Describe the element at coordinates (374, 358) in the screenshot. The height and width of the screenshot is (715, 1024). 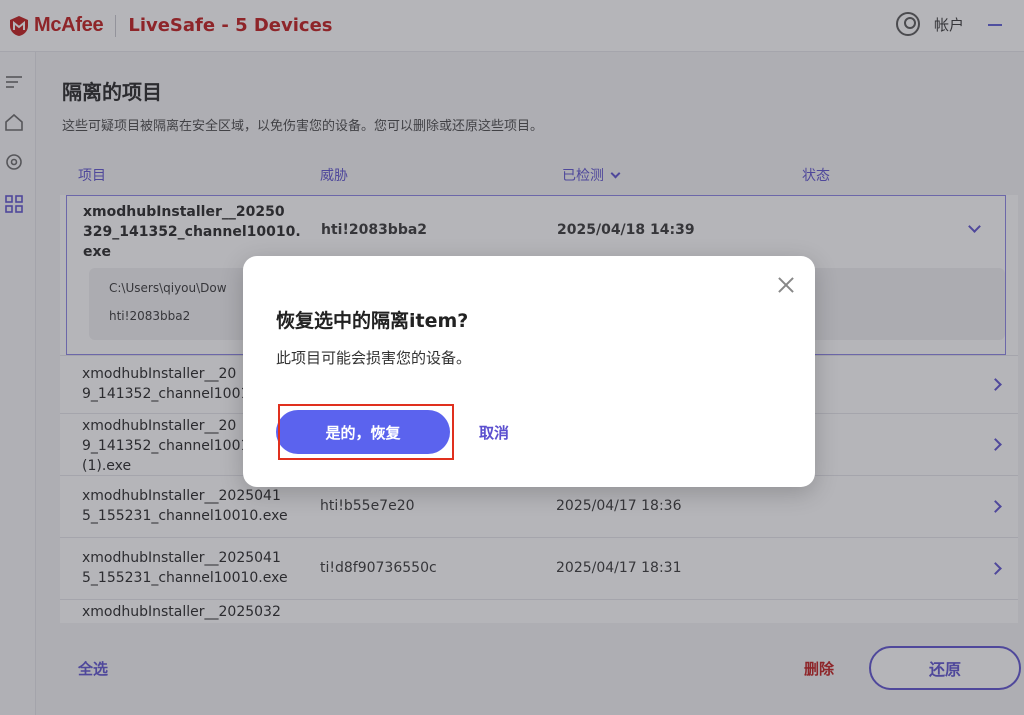
I see `dialog-message: 此项目可能会损害您的设备。` at that location.